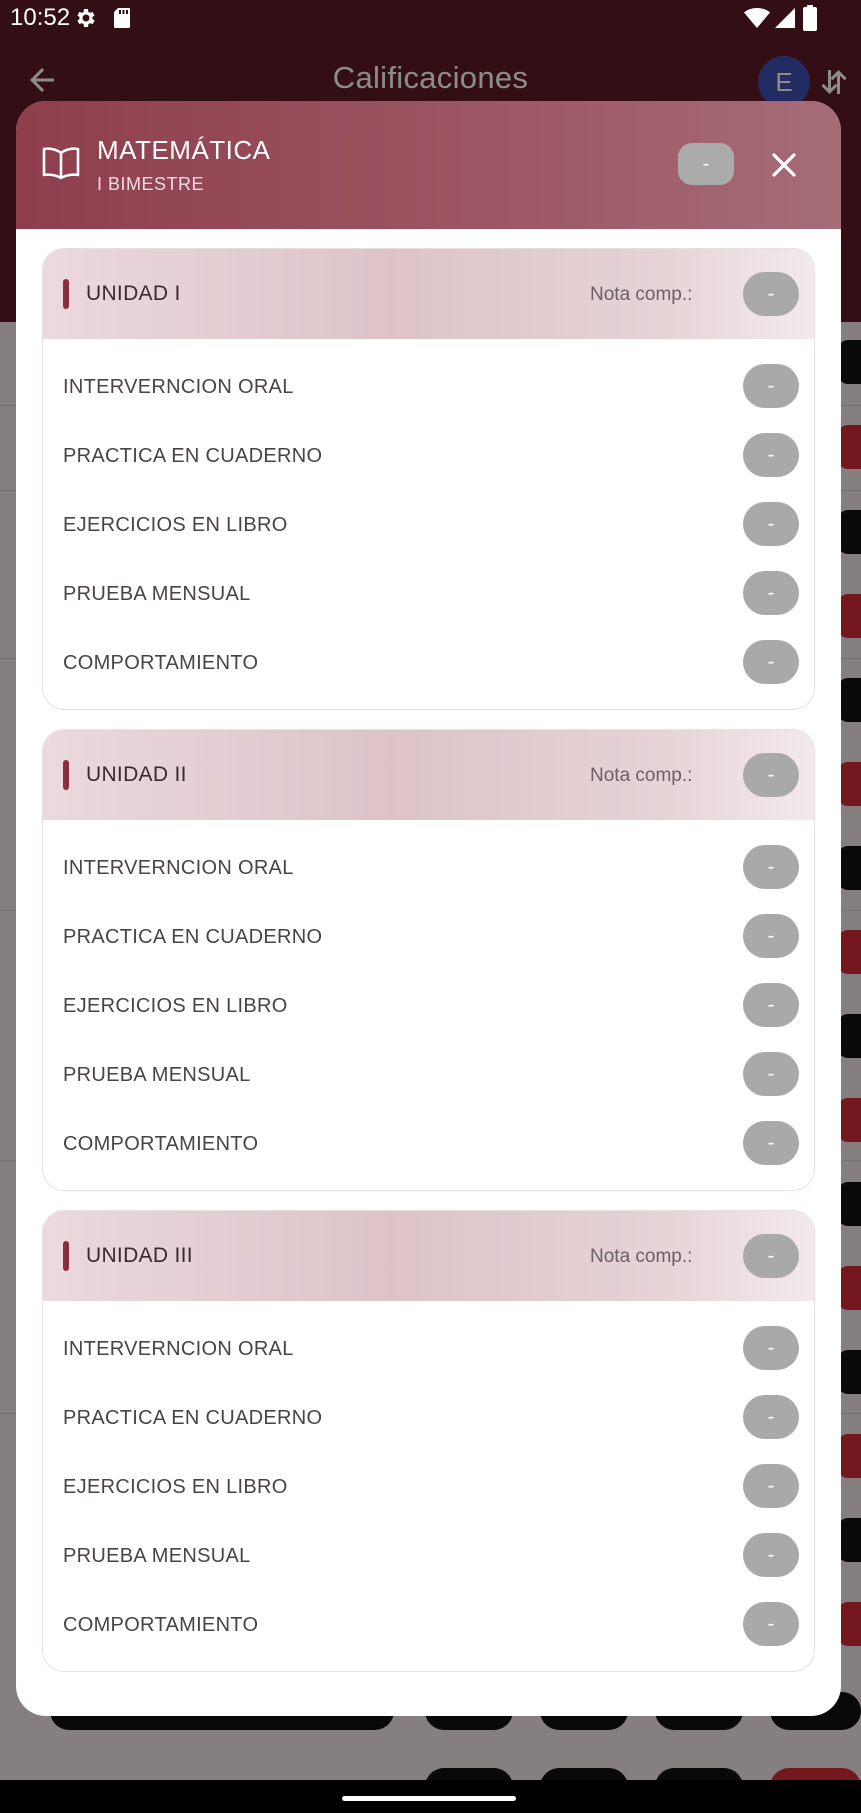  What do you see at coordinates (139, 1255) in the screenshot?
I see `unit-title: UNIDAD III` at bounding box center [139, 1255].